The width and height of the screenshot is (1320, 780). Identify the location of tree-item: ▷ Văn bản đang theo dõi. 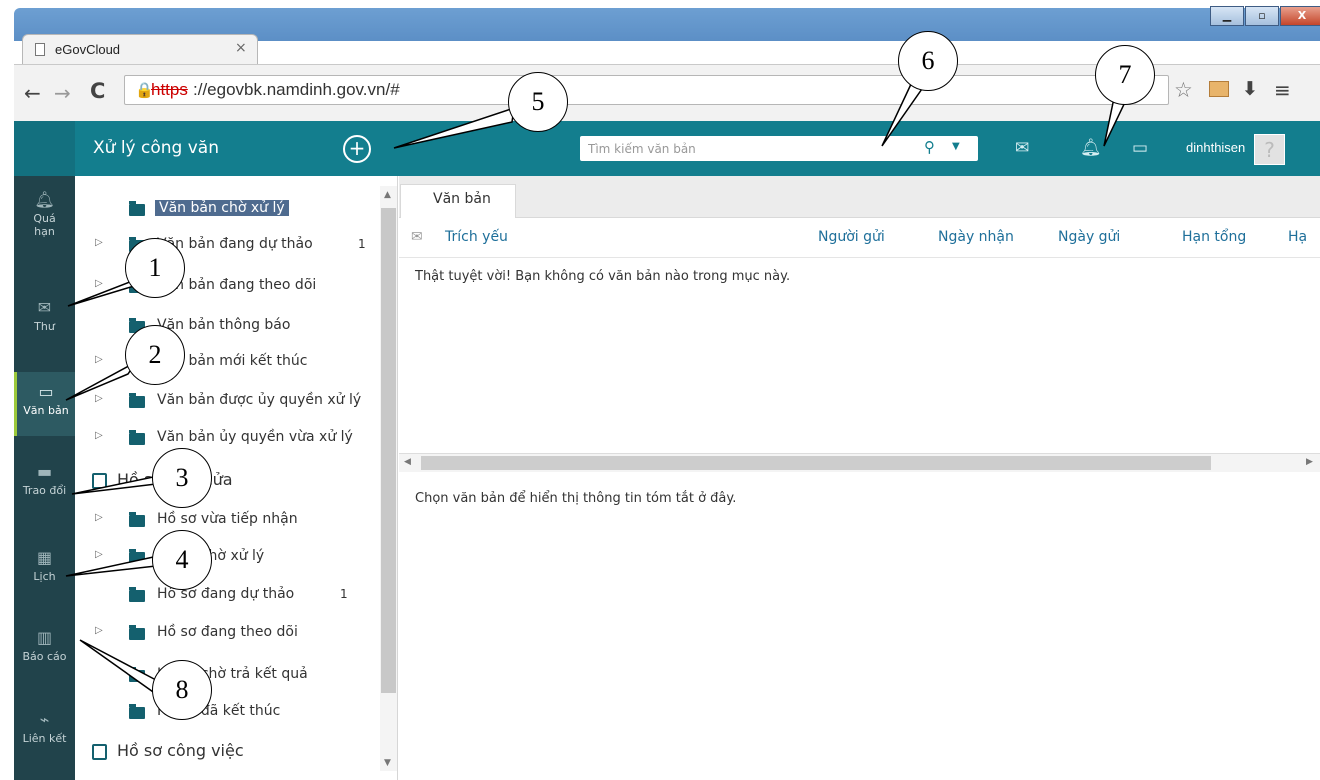
(225, 286).